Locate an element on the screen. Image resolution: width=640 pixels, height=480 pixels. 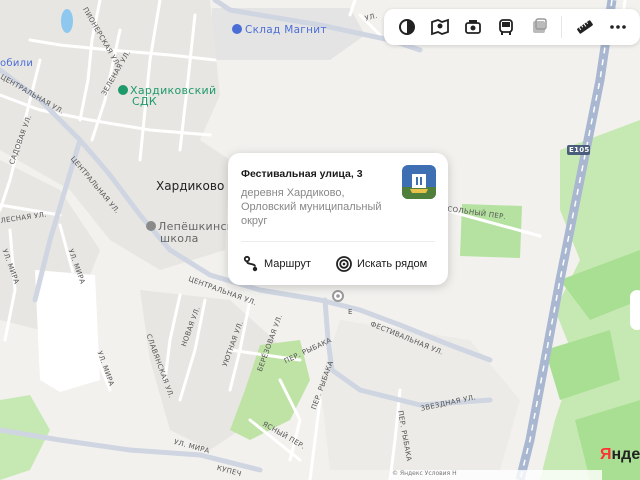
poi-edge-left: обили is located at coordinates (17, 63).